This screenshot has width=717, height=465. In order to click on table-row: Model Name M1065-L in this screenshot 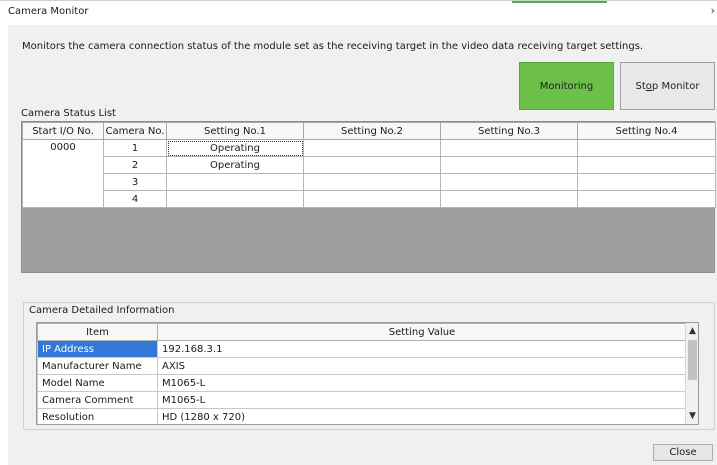, I will do `click(362, 383)`.